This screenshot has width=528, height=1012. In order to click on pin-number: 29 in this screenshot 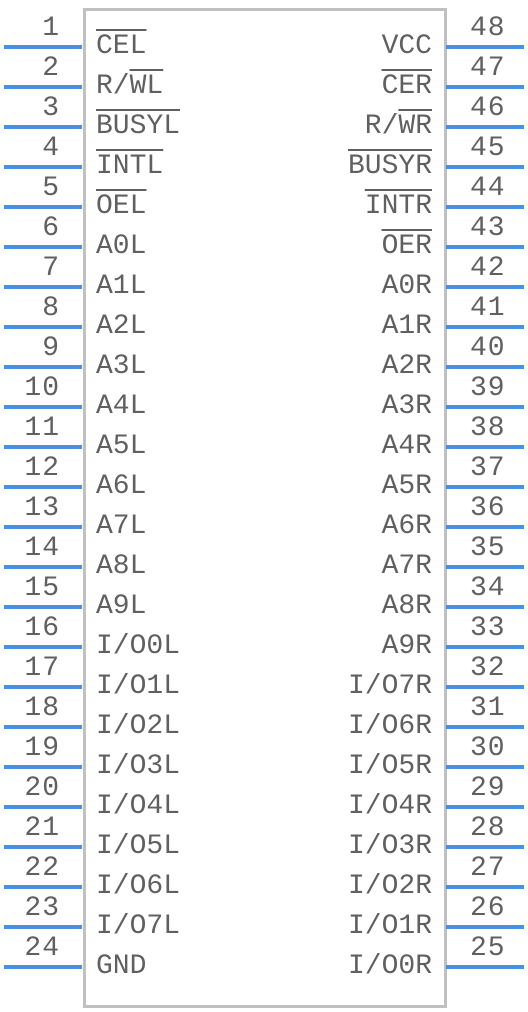, I will do `click(488, 788)`.